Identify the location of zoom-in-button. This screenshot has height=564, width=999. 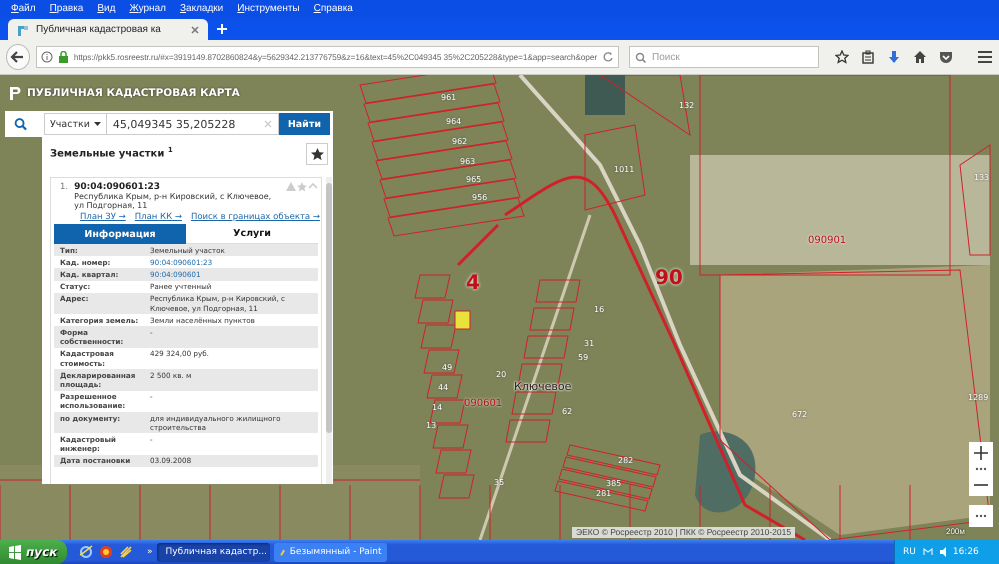
(981, 453).